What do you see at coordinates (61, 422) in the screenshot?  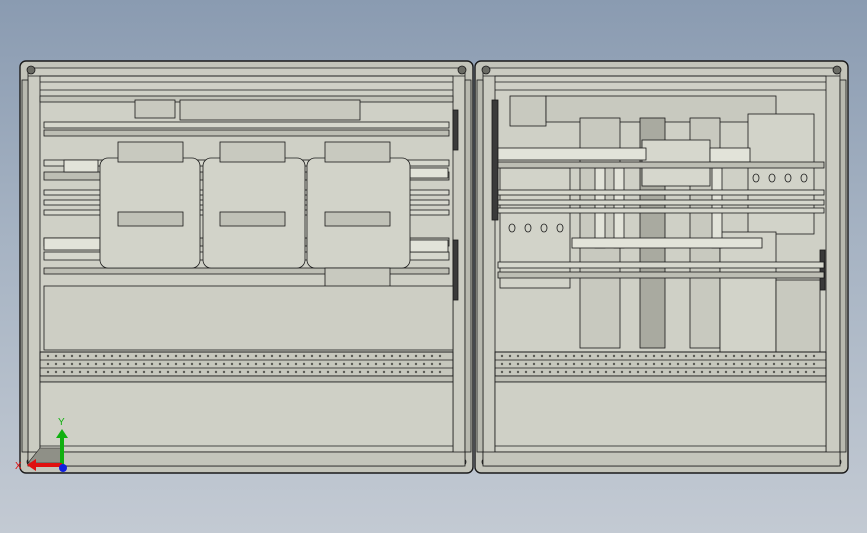 I see `y-axis-label: Y` at bounding box center [61, 422].